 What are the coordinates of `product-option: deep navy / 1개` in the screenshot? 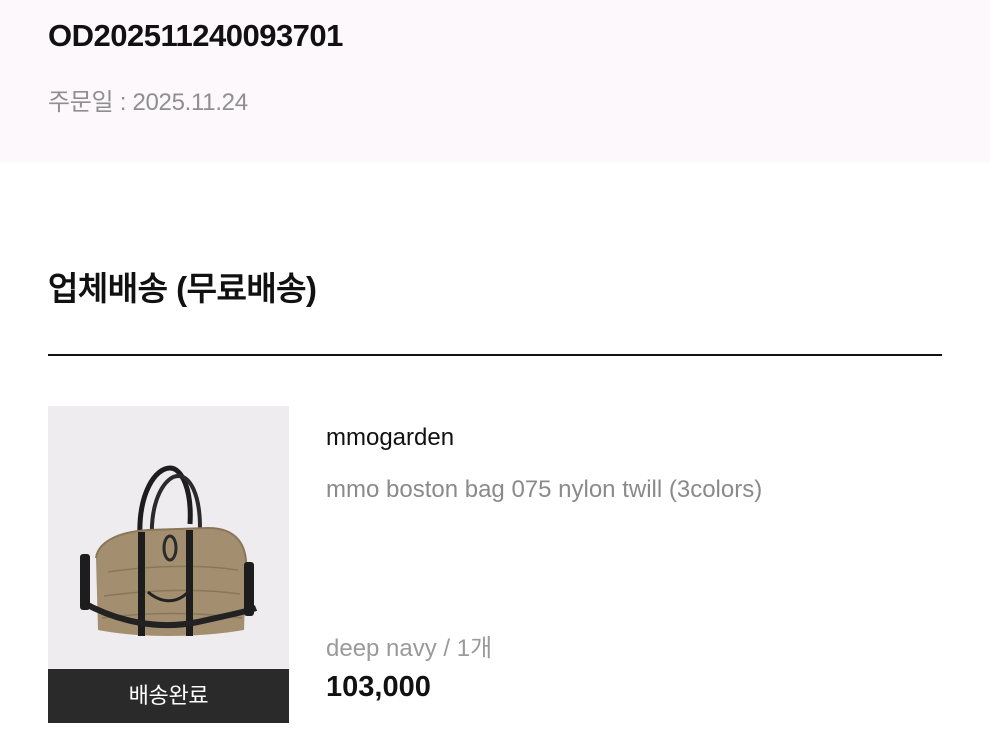 It's located at (409, 648).